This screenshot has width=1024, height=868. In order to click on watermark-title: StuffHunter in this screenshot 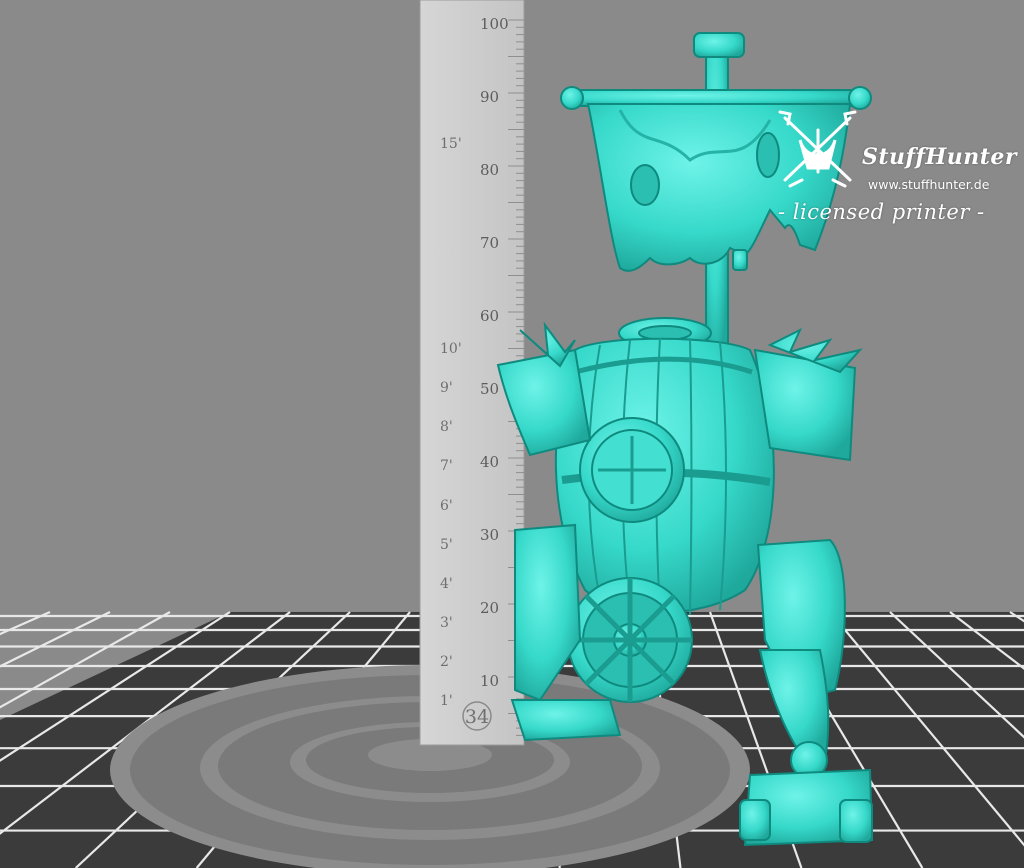, I will do `click(939, 157)`.